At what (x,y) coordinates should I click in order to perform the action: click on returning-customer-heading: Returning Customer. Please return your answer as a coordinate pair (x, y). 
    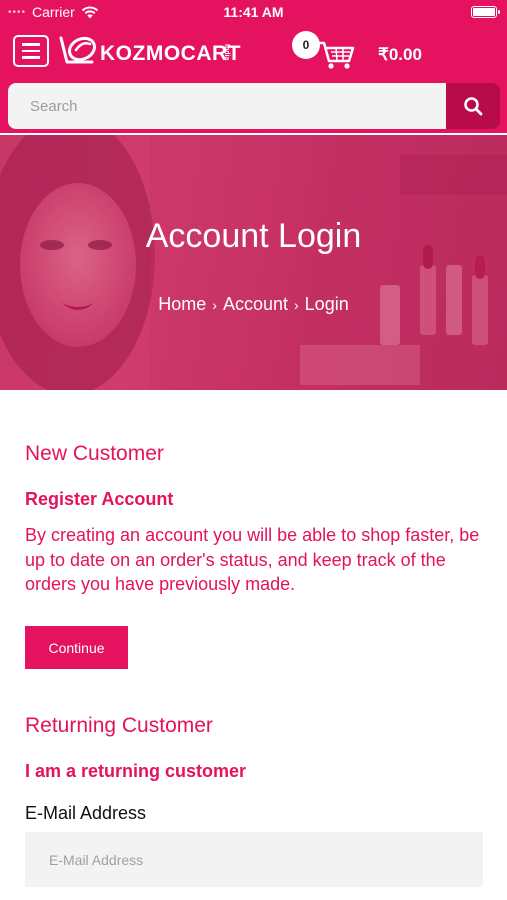
    Looking at the image, I should click on (119, 725).